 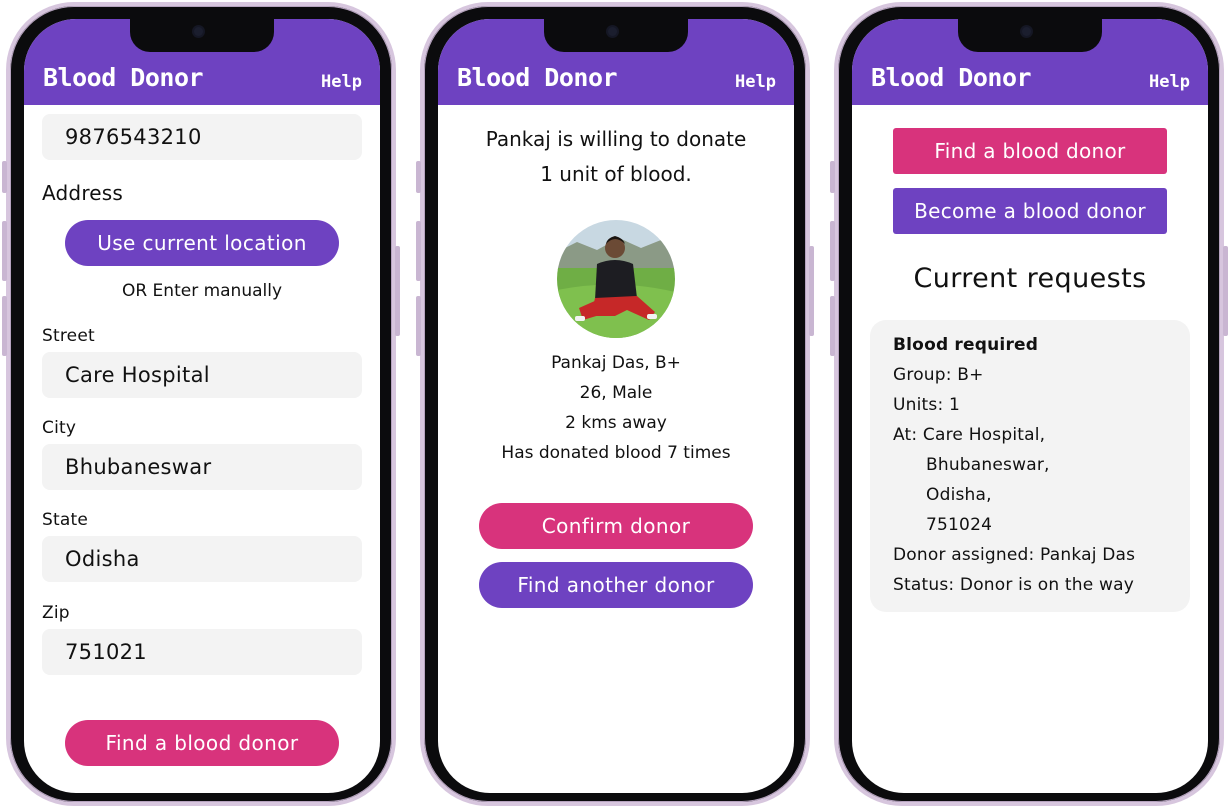 I want to click on street-label: Street, so click(x=68, y=336).